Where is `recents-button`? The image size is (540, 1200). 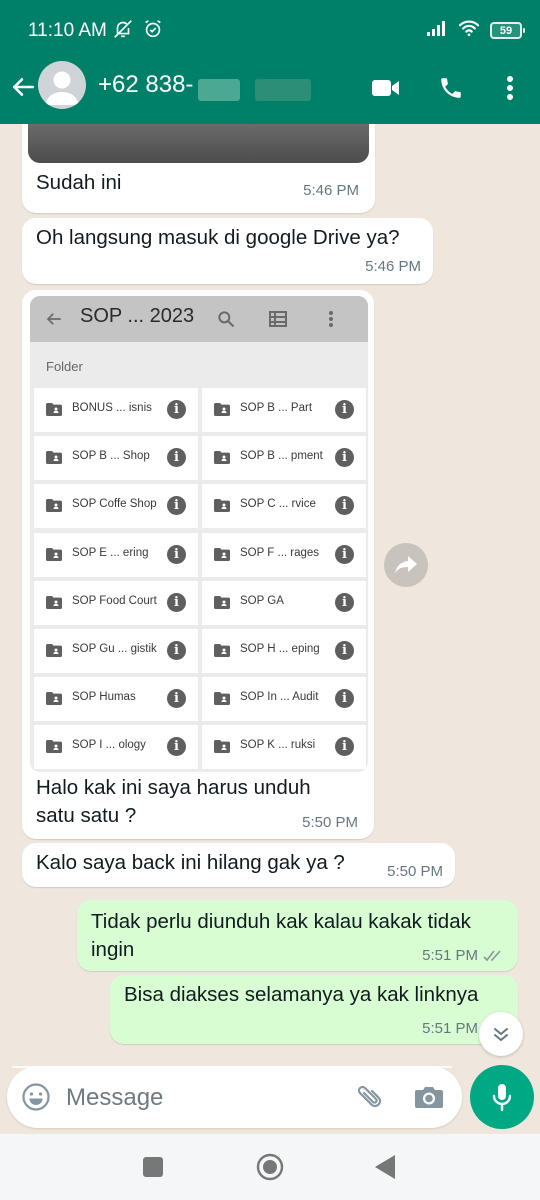
recents-button is located at coordinates (153, 1169).